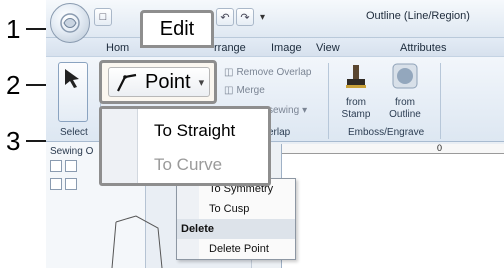 The width and height of the screenshot is (504, 268). What do you see at coordinates (423, 48) in the screenshot?
I see `tab-attributes: Attributes` at bounding box center [423, 48].